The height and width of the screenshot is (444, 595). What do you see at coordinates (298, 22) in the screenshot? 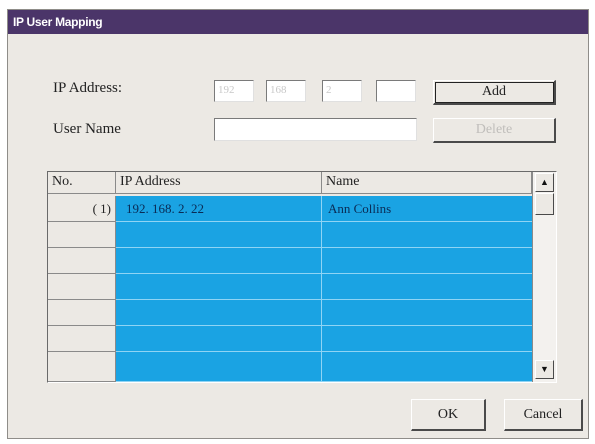
I see `title-bar: IP User Mapping` at bounding box center [298, 22].